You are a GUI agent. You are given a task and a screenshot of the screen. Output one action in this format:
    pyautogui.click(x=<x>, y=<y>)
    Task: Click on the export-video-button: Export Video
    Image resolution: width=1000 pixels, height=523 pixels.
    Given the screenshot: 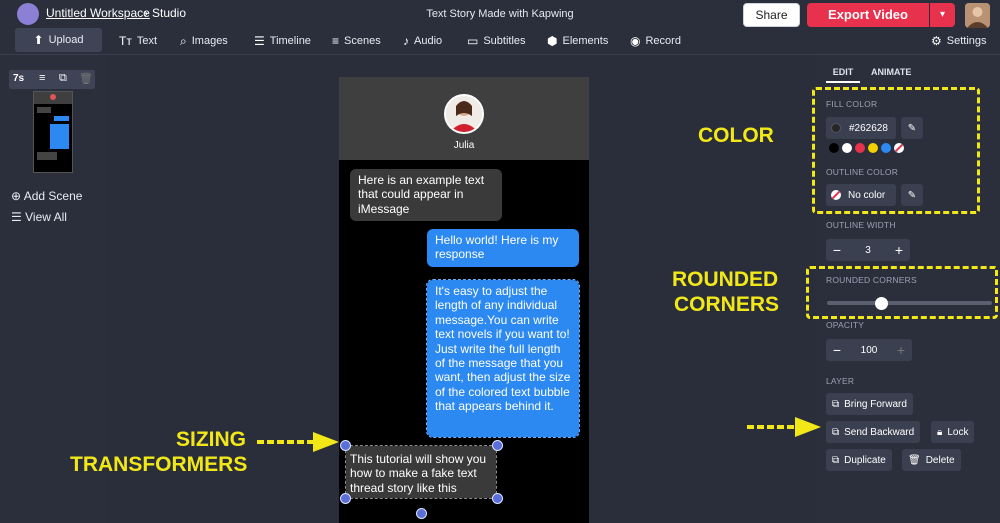 What is the action you would take?
    pyautogui.click(x=868, y=15)
    